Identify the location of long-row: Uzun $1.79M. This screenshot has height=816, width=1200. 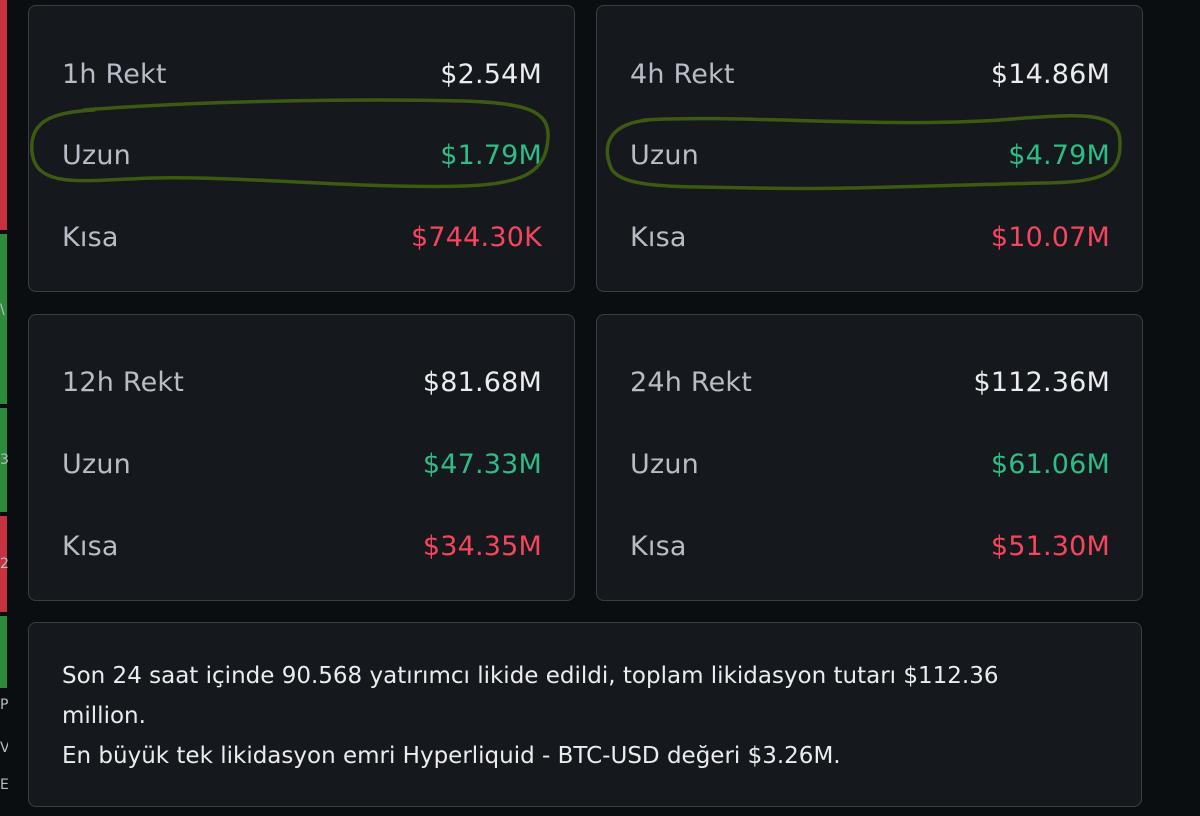
(301, 155).